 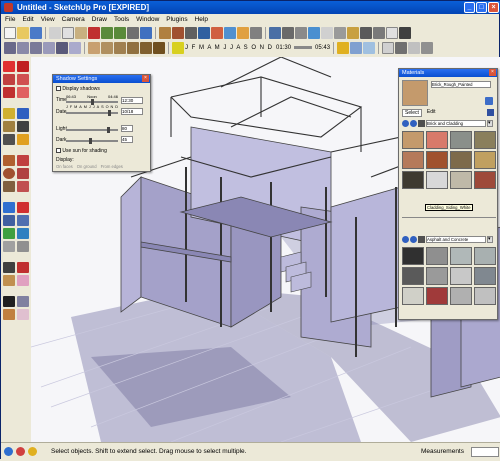 What do you see at coordinates (58, 151) in the screenshot?
I see `sun-shading-checkbox` at bounding box center [58, 151].